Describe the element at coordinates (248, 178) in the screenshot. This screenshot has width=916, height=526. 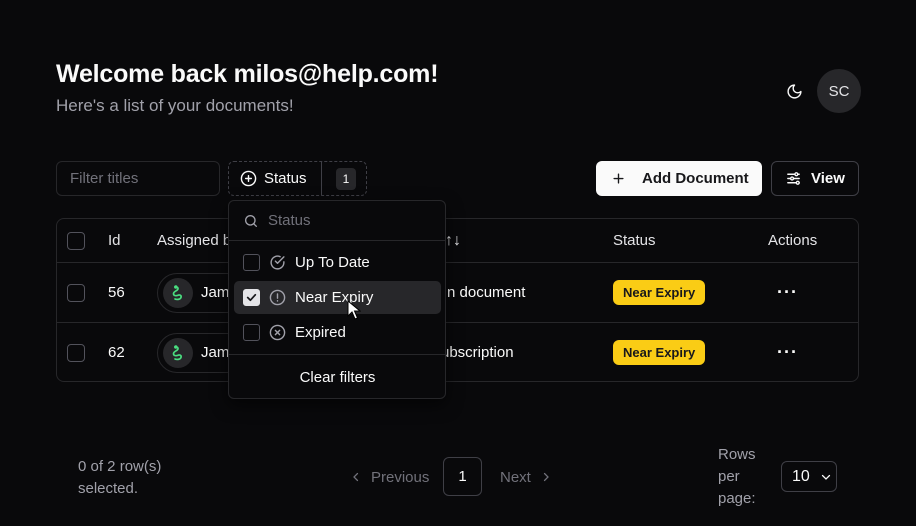
I see `plus-circle-icon` at that location.